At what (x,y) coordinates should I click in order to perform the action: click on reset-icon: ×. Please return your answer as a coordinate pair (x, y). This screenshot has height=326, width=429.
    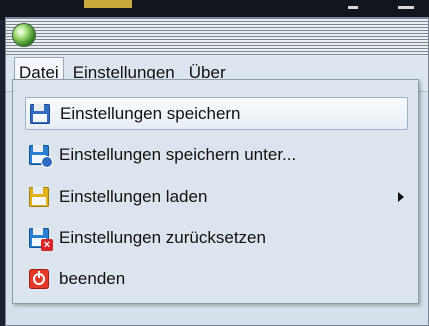
    Looking at the image, I should click on (41, 239).